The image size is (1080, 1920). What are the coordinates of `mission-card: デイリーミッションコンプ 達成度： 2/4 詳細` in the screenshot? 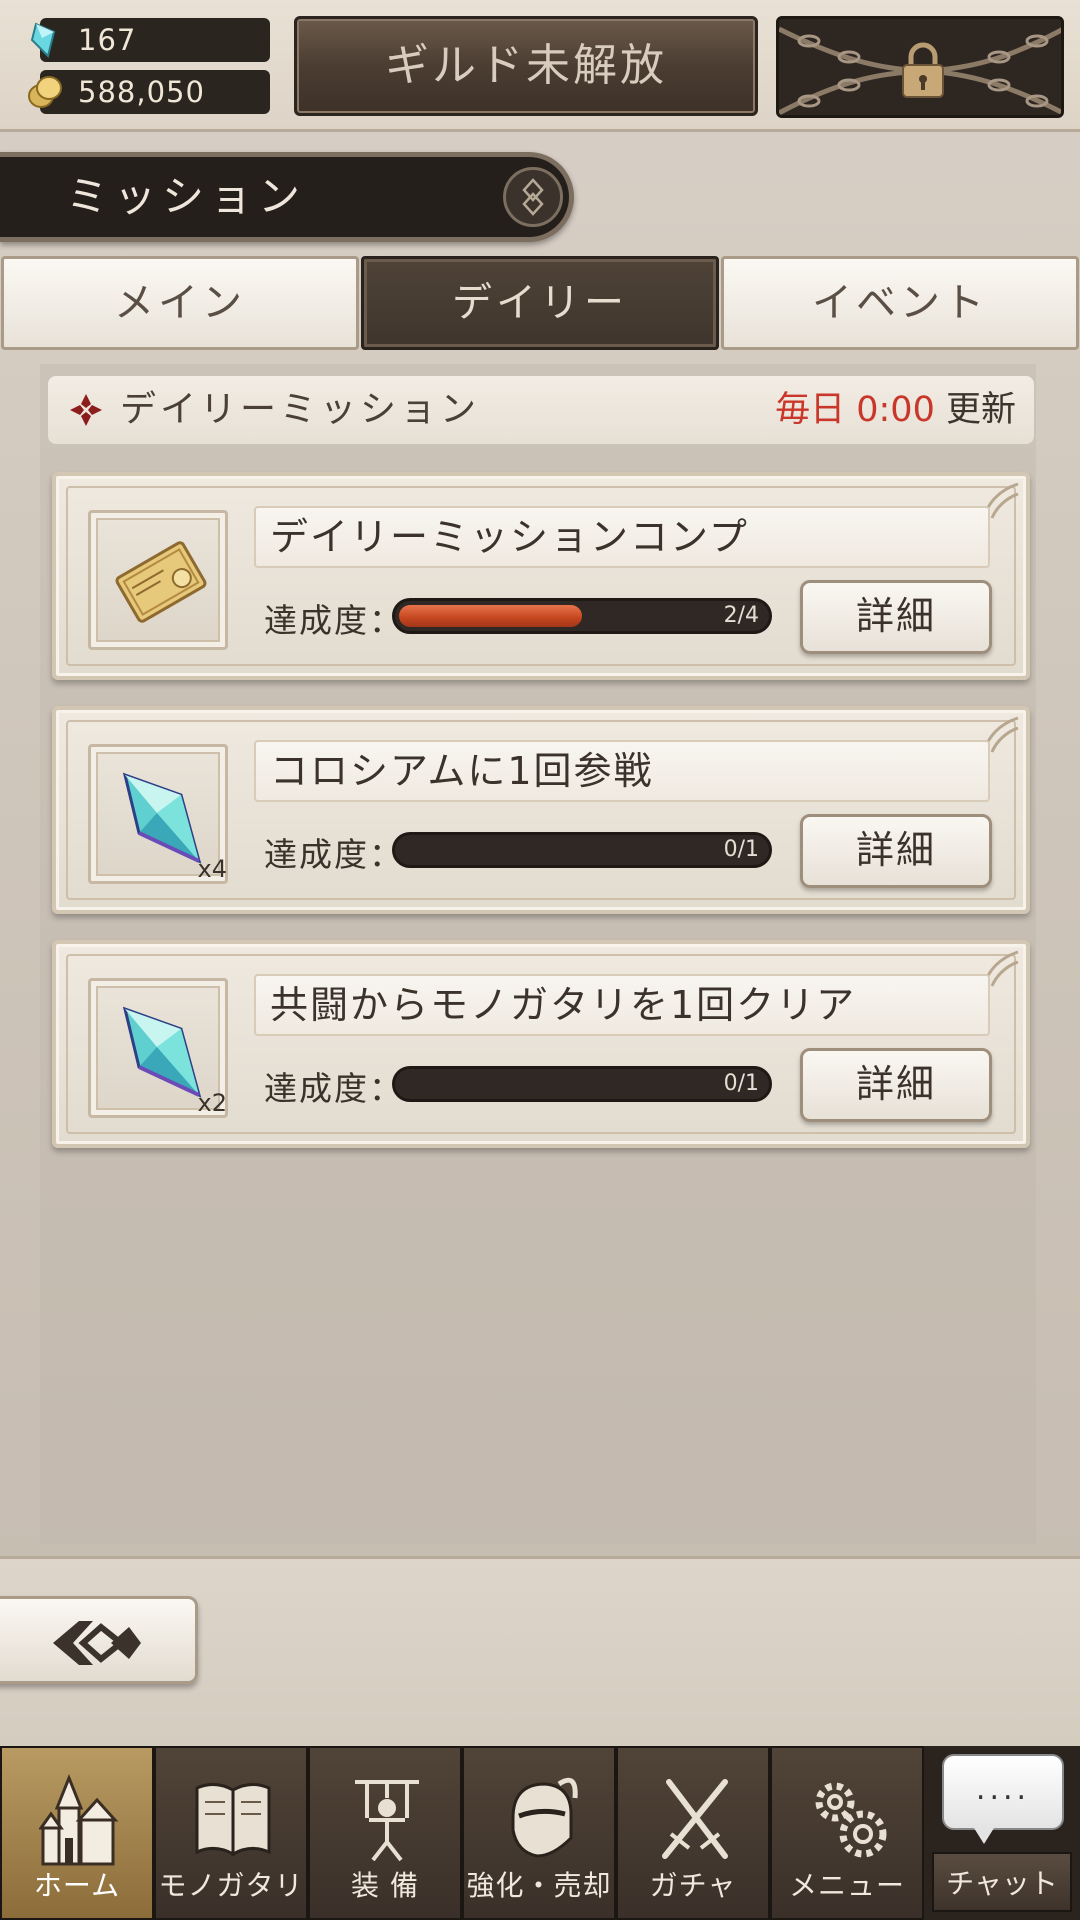 It's located at (541, 576).